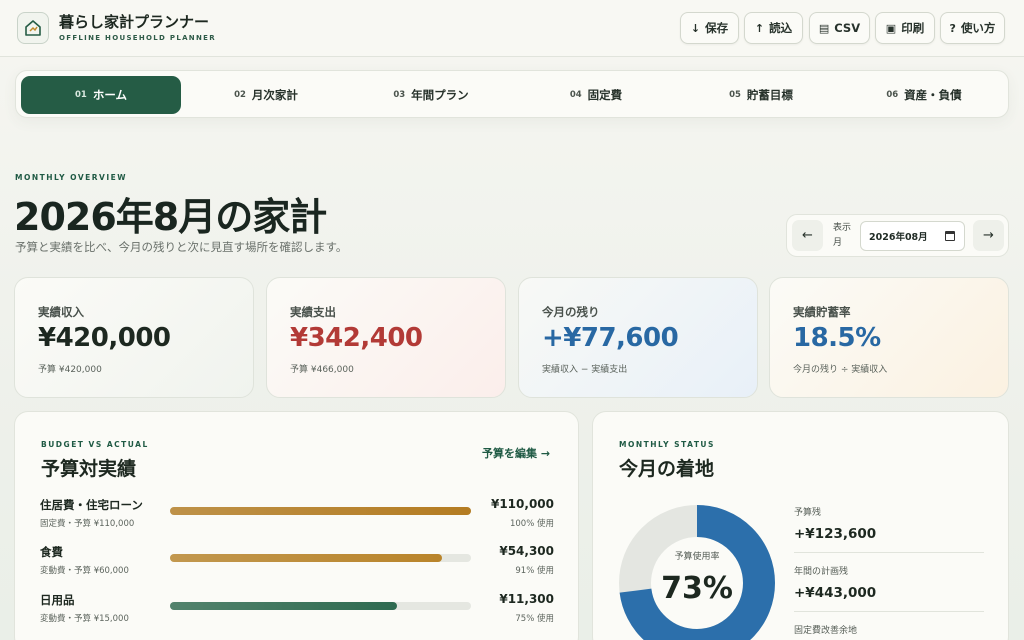  What do you see at coordinates (531, 524) in the screenshot?
I see `budget-row-percent: 100% 使用` at bounding box center [531, 524].